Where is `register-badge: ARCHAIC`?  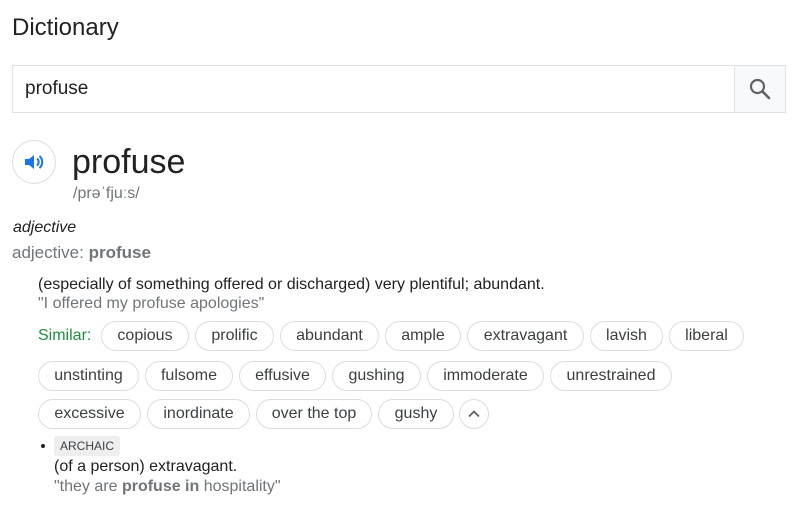 register-badge: ARCHAIC is located at coordinates (87, 446).